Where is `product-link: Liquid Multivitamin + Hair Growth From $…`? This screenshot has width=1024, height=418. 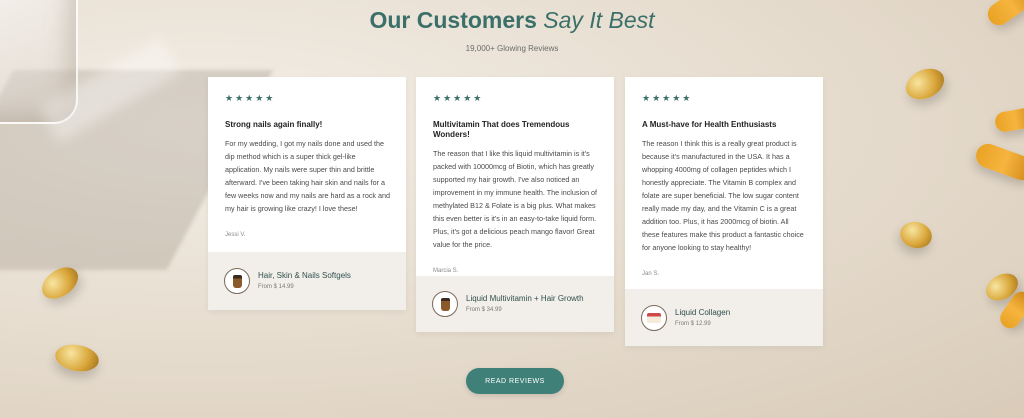 product-link: Liquid Multivitamin + Hair Growth From $… is located at coordinates (515, 304).